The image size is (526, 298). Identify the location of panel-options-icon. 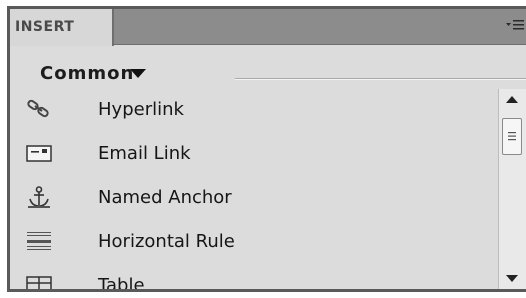
(515, 25).